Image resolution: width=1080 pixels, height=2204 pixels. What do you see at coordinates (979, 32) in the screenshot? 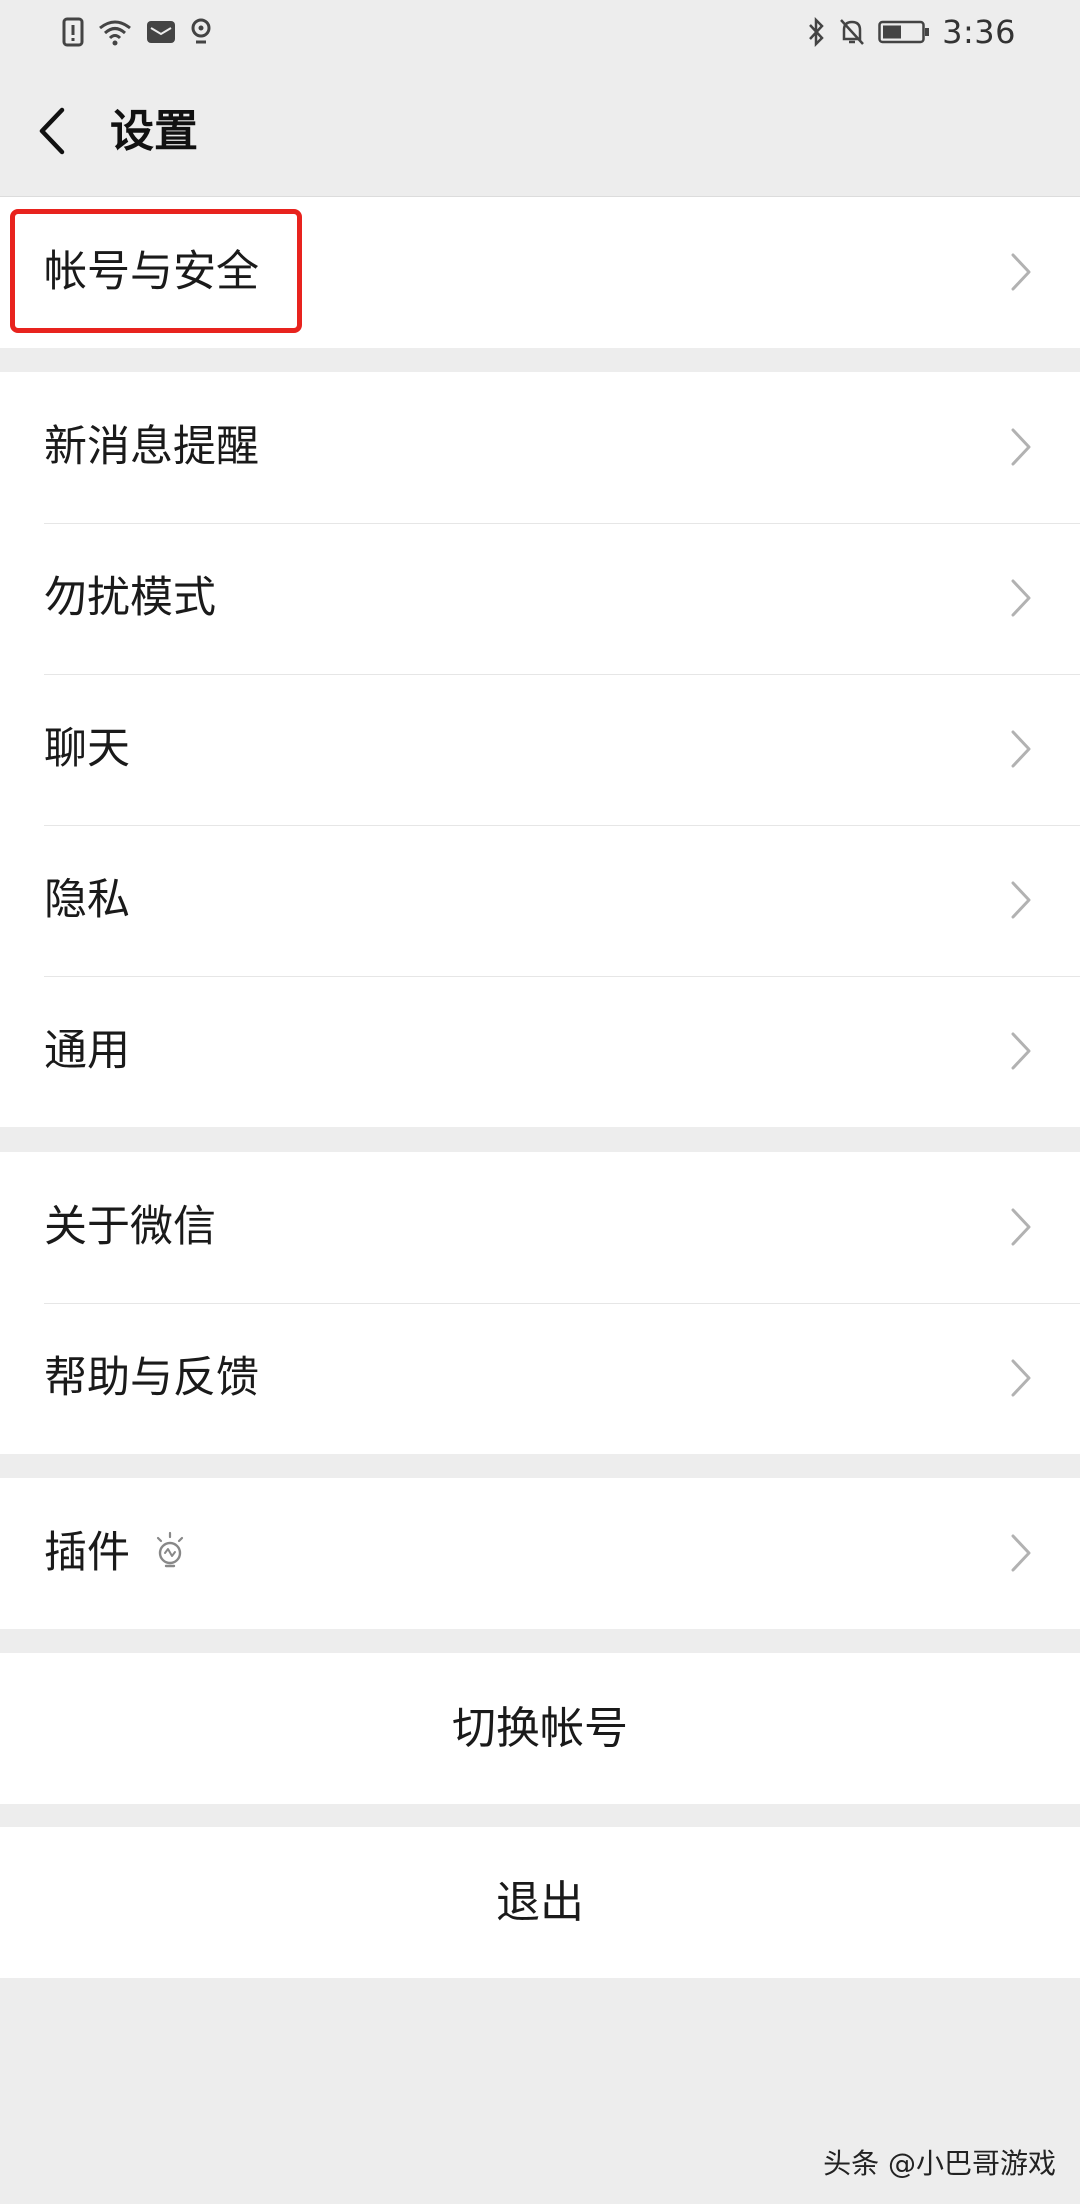
I see `status-time: 3:36` at bounding box center [979, 32].